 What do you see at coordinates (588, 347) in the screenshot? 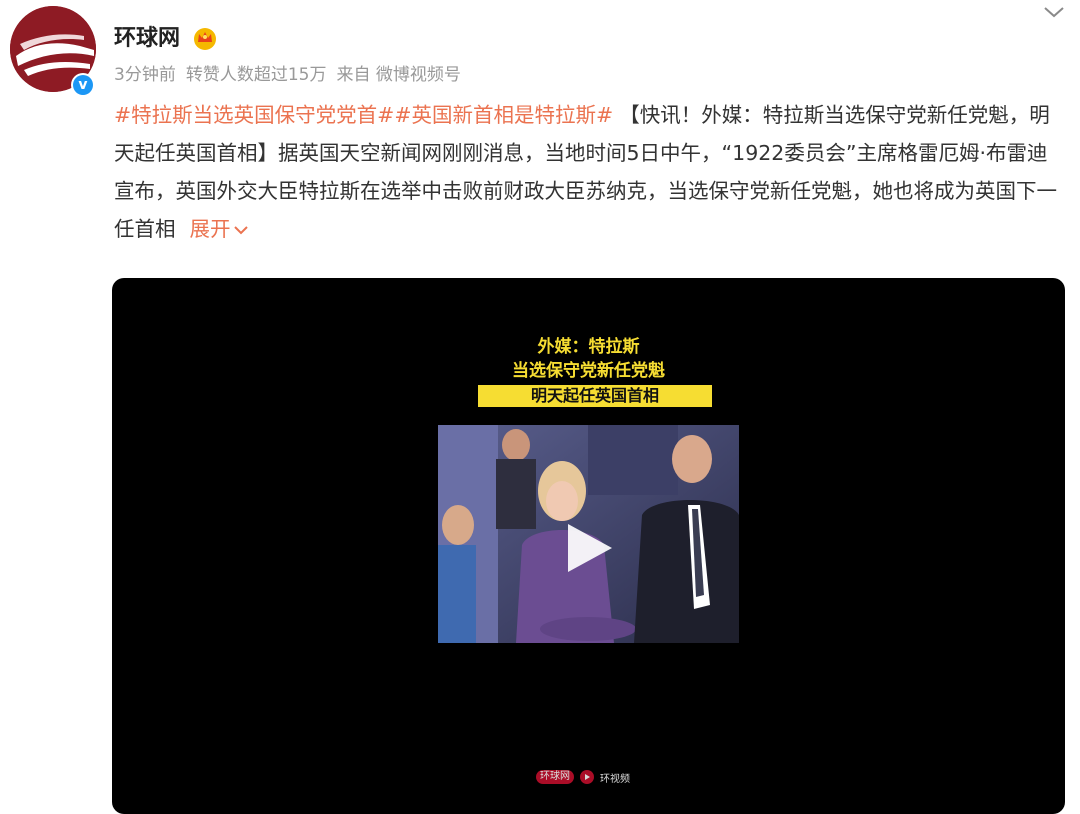
I see `video-caption-line1: 外媒：特拉斯` at bounding box center [588, 347].